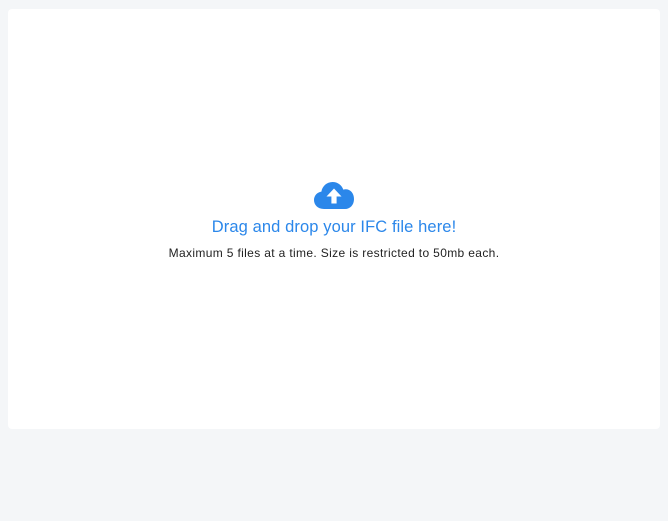  I want to click on dropzone-headline: Drag and drop your IFC file here!, so click(334, 227).